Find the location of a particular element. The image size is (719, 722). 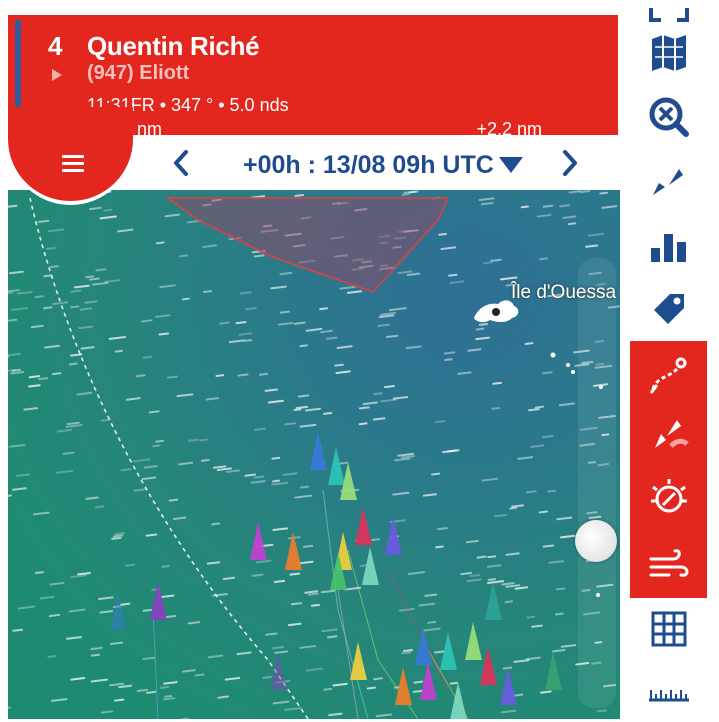

wind-icon is located at coordinates (669, 565).